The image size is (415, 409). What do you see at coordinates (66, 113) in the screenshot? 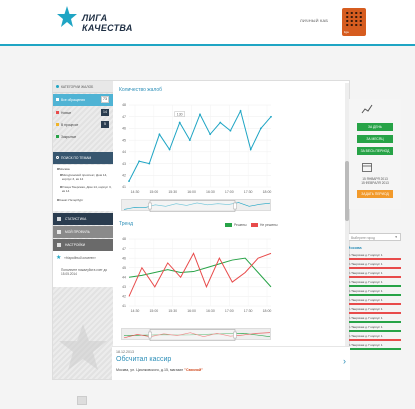
I see `sidebar-item-new-label: Новые` at bounding box center [66, 113].